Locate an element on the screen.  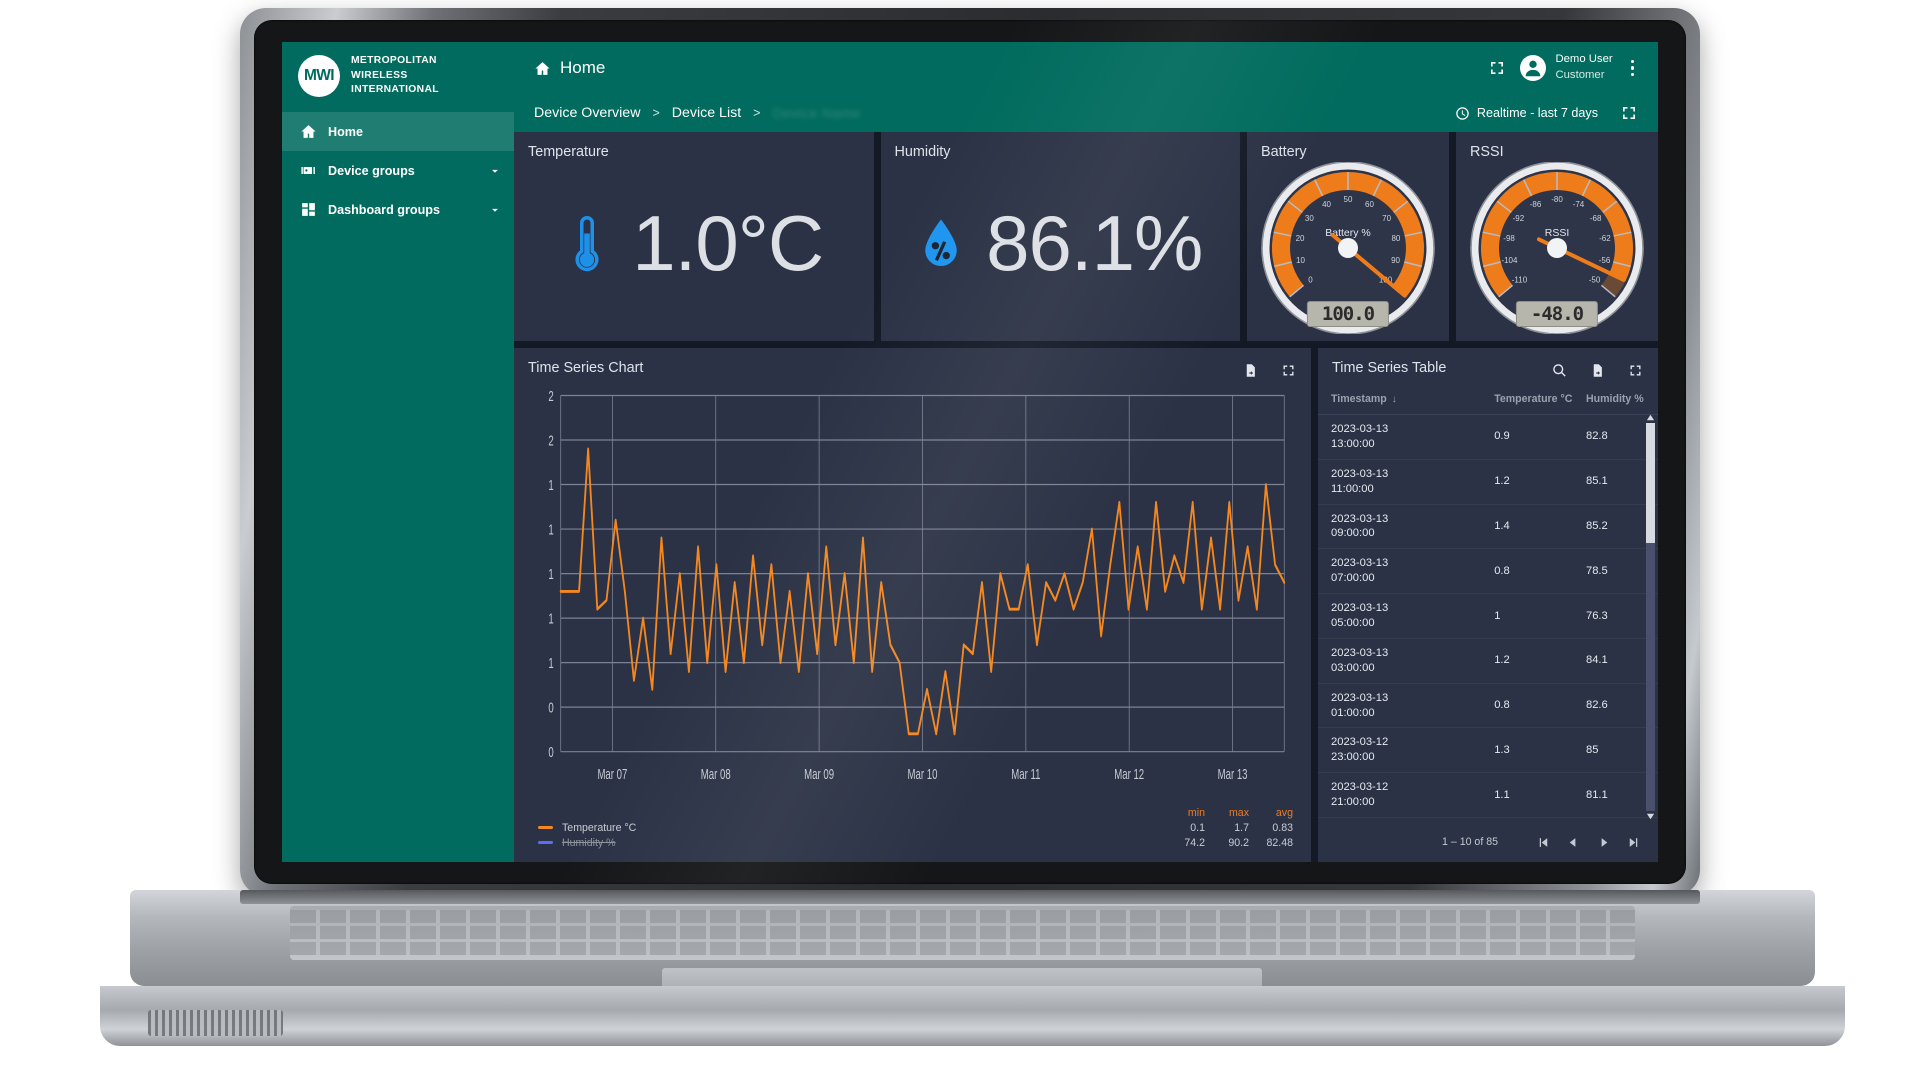
svg-text: 20 is located at coordinates (1300, 237).